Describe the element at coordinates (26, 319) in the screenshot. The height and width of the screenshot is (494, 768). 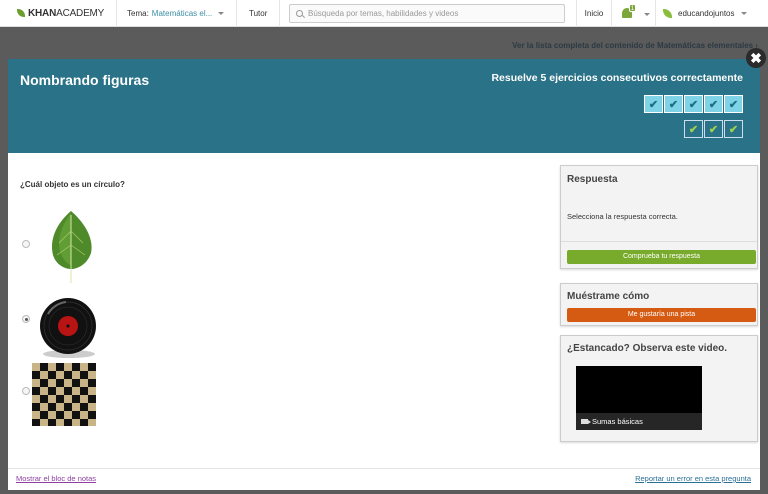
I see `option-radio-vinyl` at that location.